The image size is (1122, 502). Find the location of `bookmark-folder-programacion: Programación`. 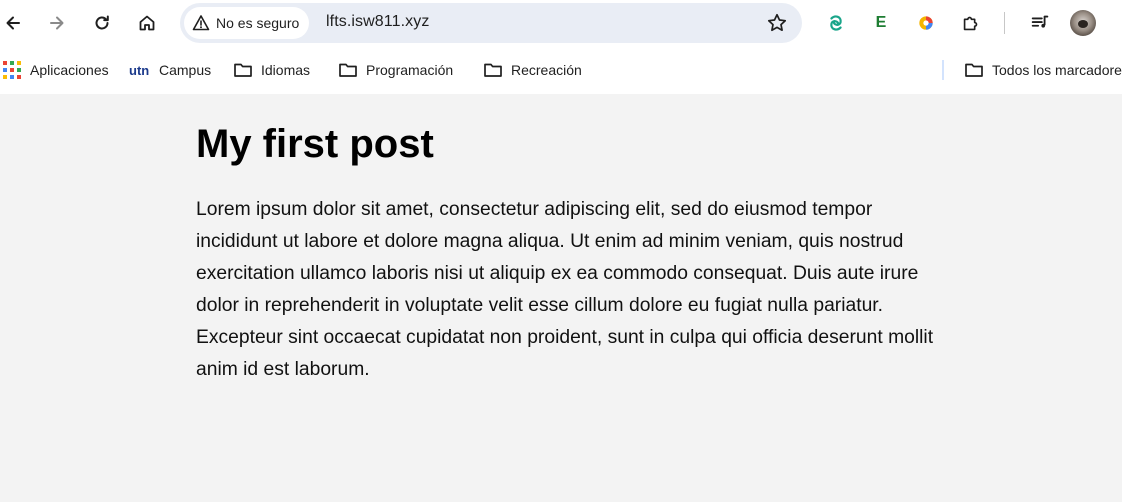

bookmark-folder-programacion: Programación is located at coordinates (395, 70).